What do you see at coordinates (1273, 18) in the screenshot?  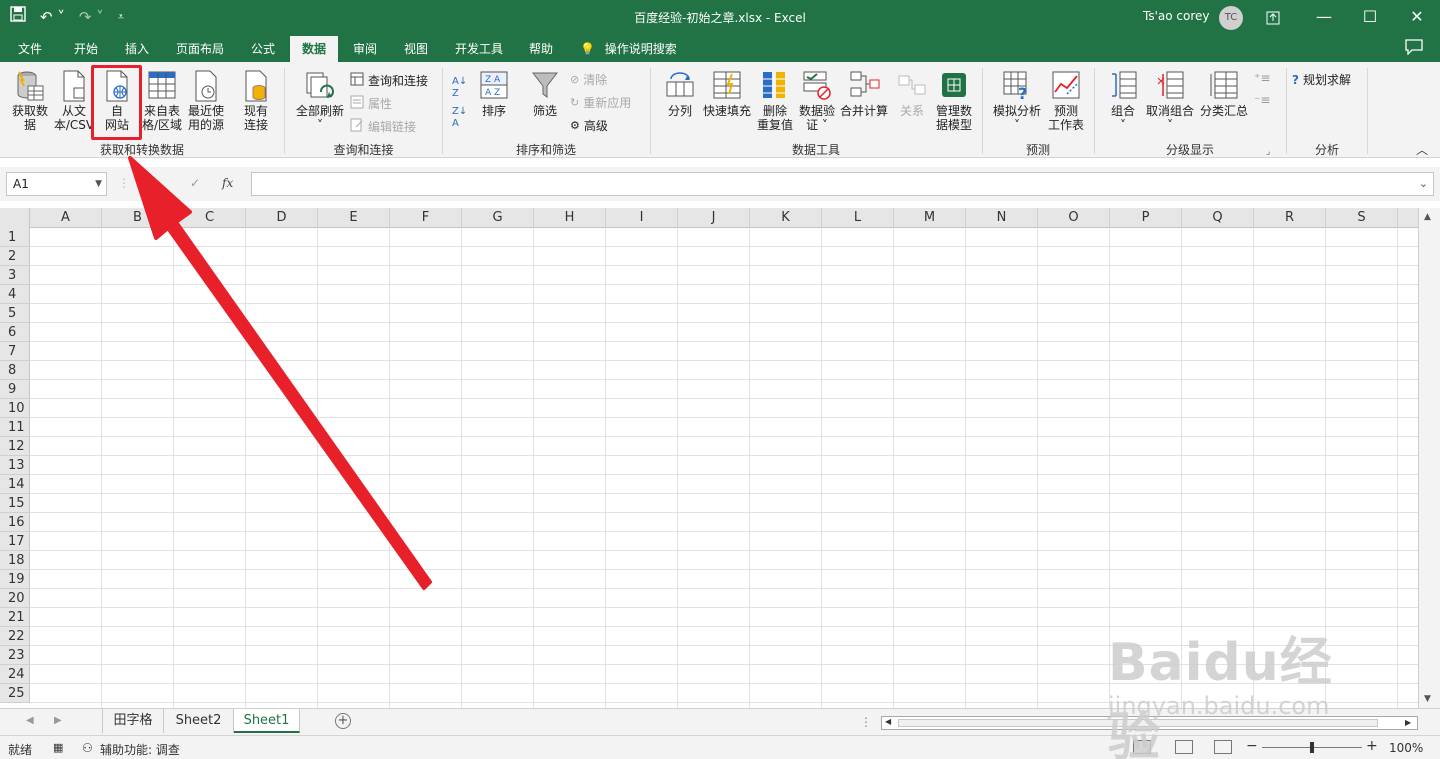 I see `ribbon-display-options-icon` at bounding box center [1273, 18].